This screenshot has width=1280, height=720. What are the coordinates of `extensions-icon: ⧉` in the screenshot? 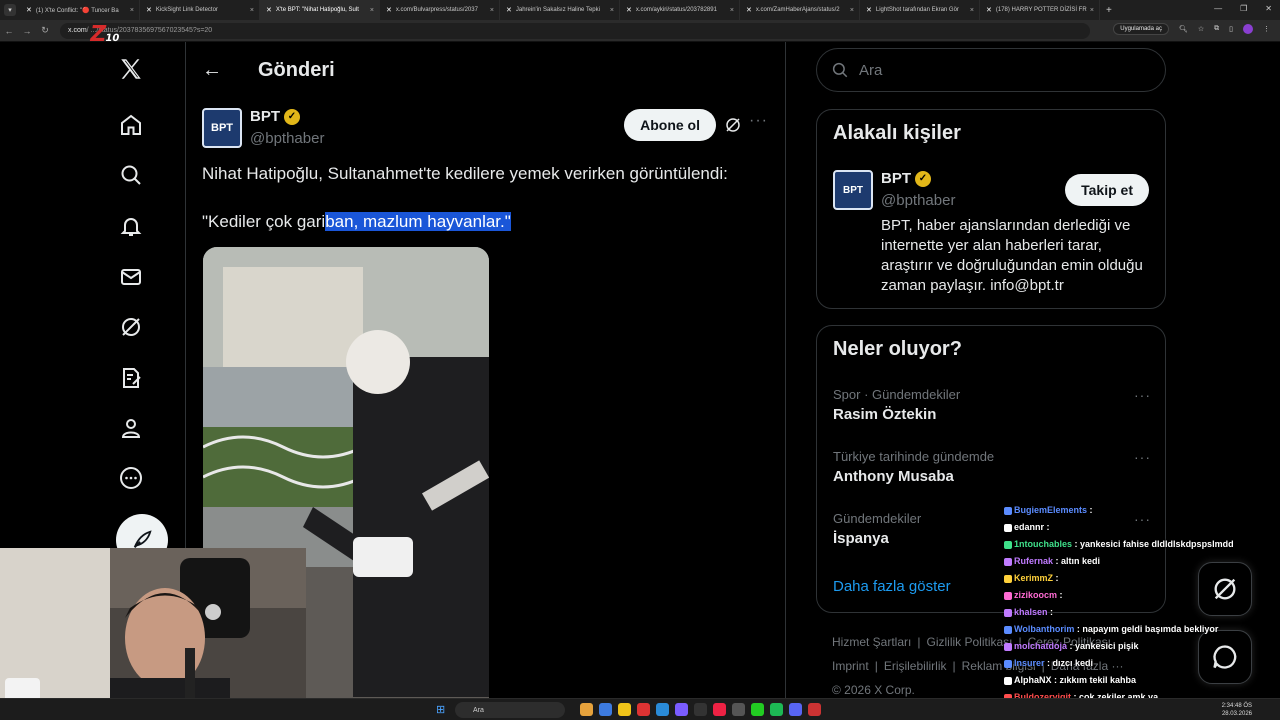 It's located at (1216, 29).